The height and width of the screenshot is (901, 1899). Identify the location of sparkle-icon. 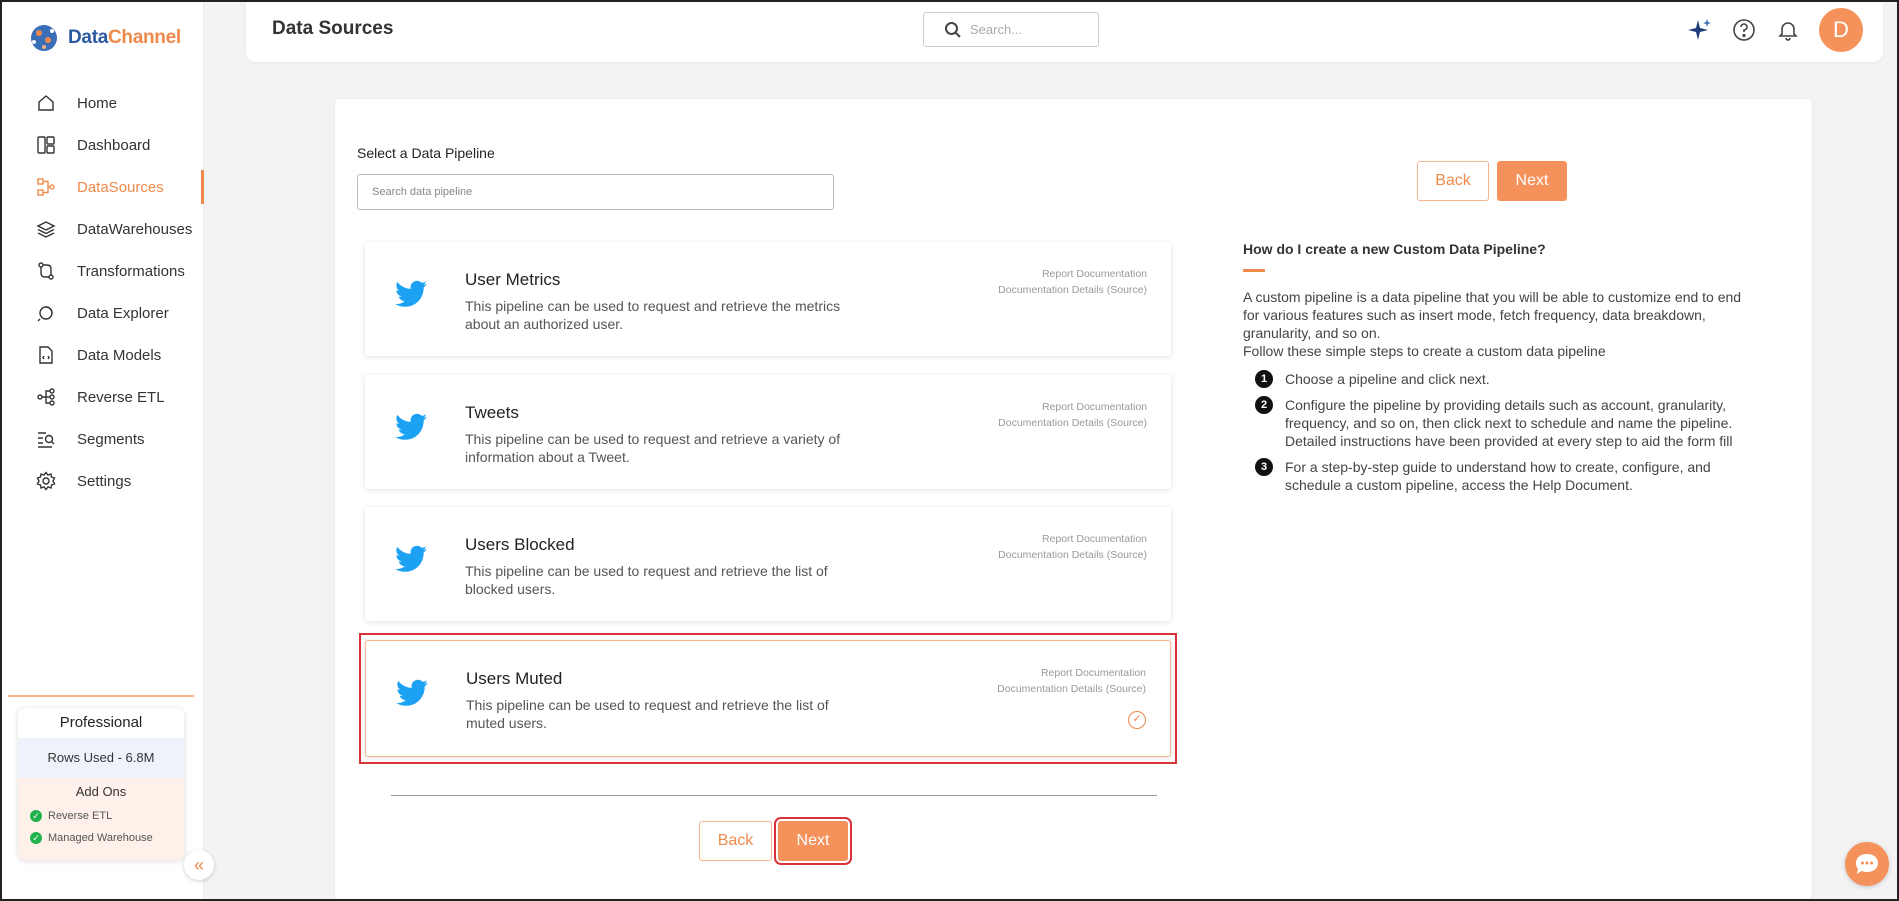
(1700, 30).